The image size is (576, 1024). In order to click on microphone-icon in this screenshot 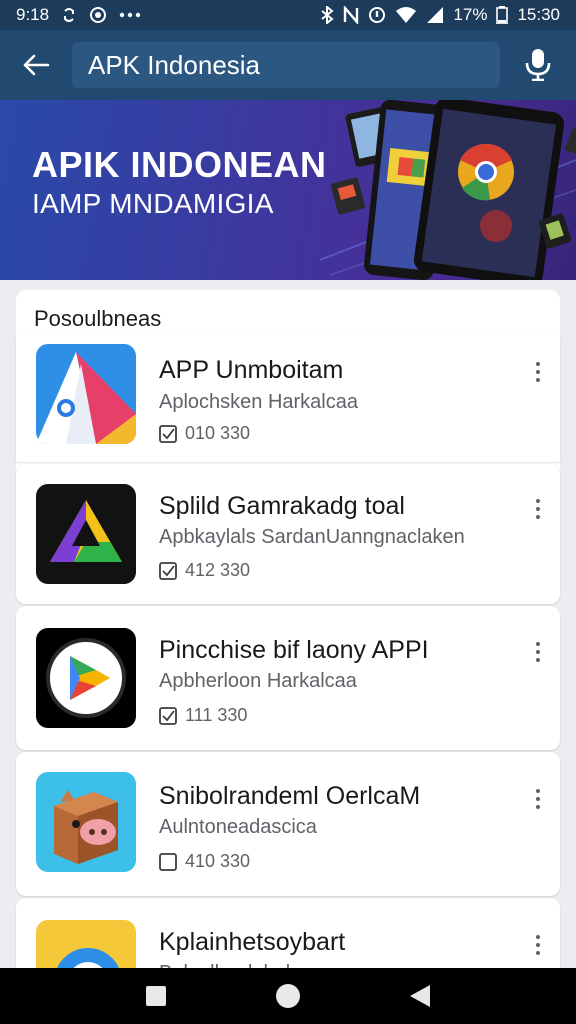, I will do `click(538, 65)`.